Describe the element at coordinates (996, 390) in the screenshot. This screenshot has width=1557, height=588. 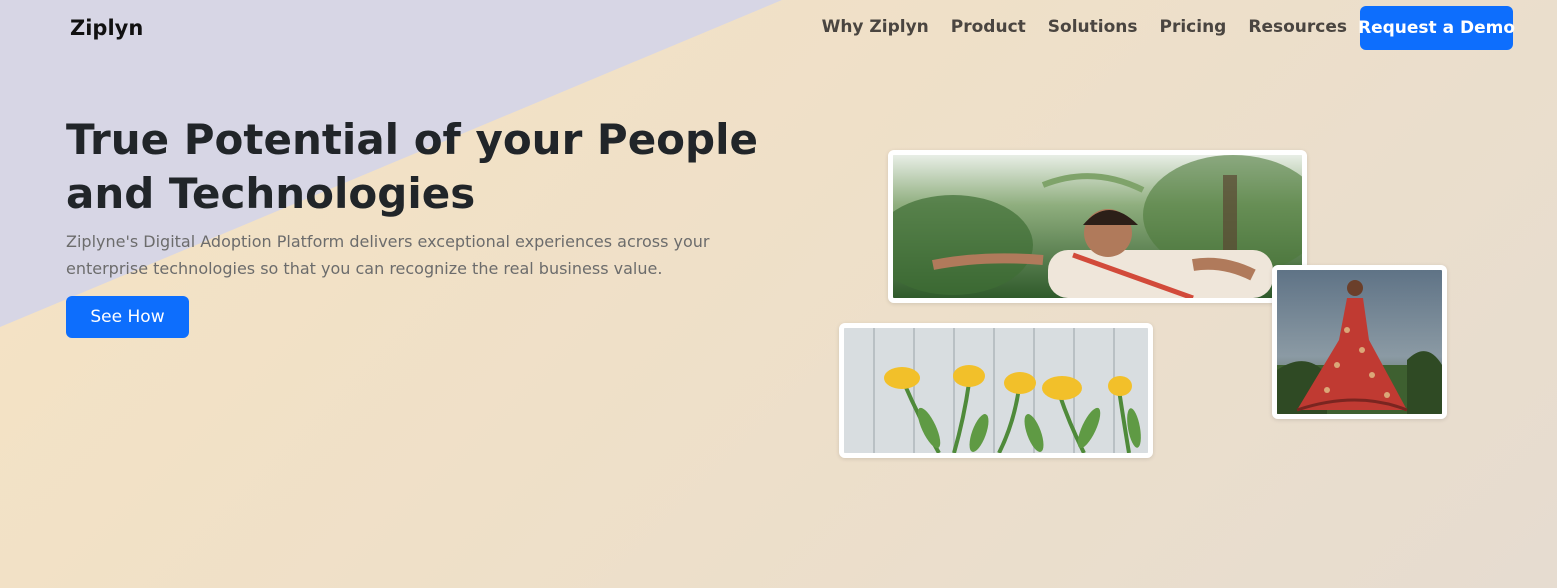
I see `hero-image-tulips` at that location.